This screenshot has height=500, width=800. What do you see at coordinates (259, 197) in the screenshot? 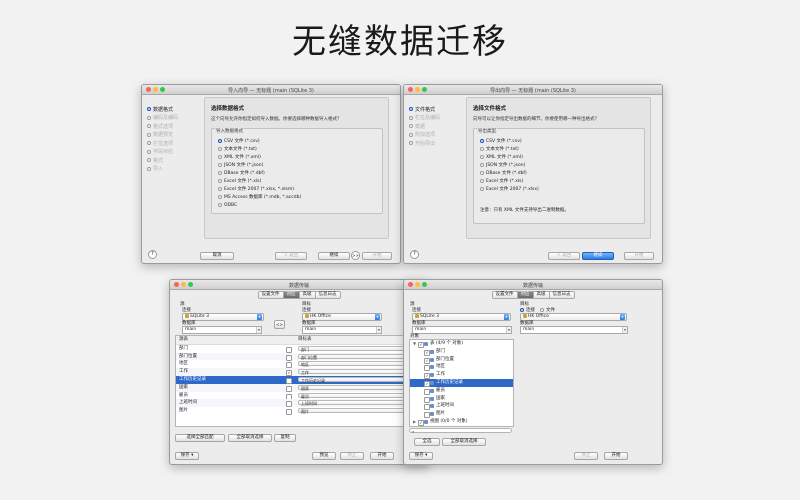
I see `format-option: MS Access 数据库 (*.mdb, *.accdb)` at bounding box center [259, 197].